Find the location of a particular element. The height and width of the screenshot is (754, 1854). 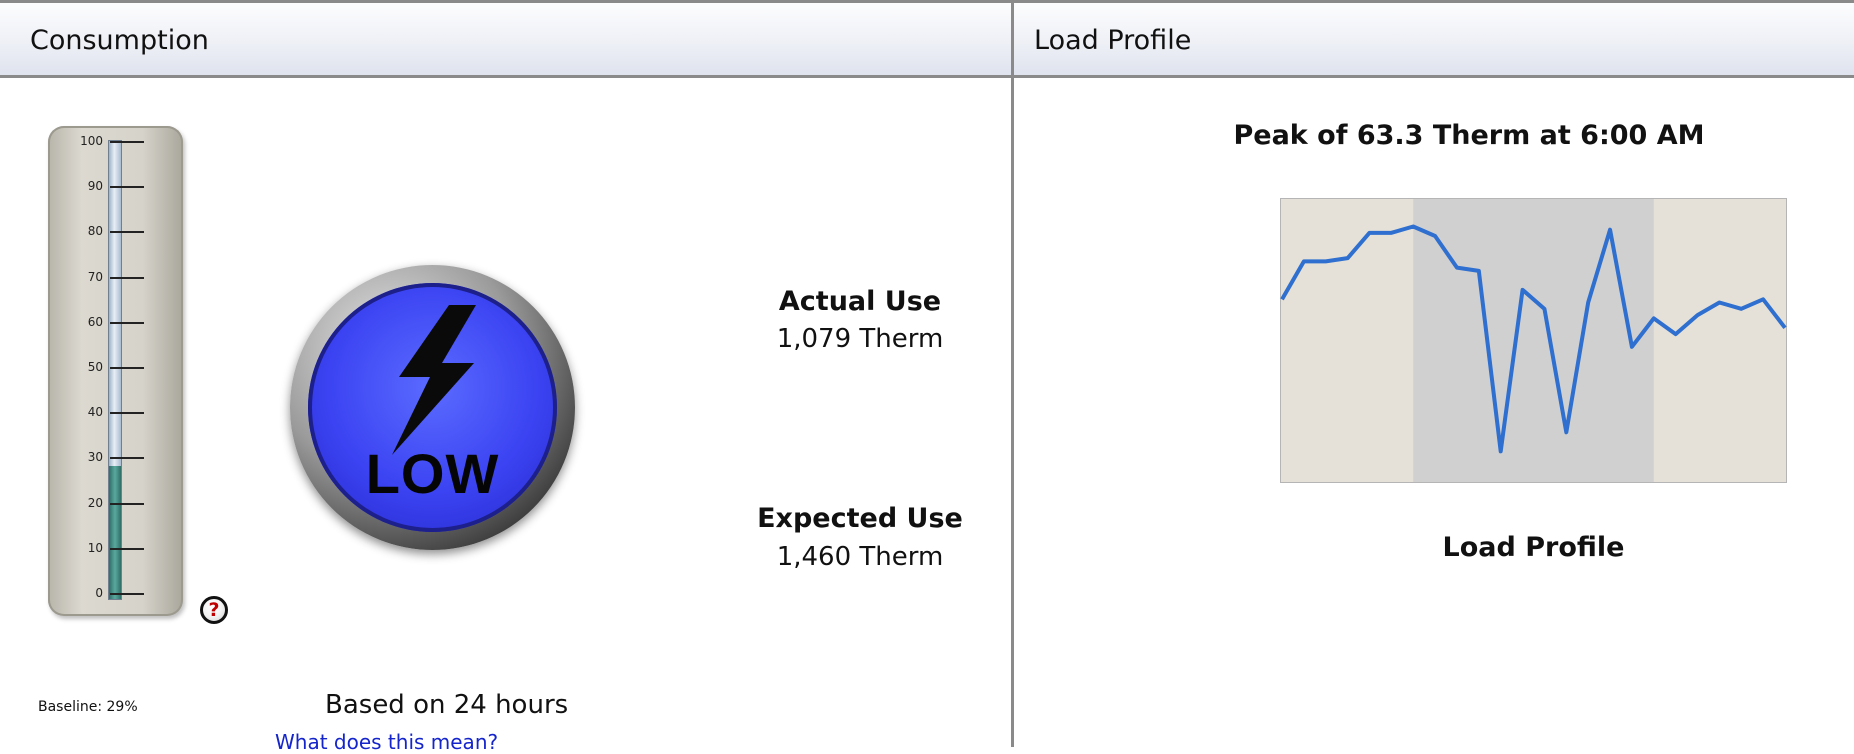

load-profile-title: Load Profile is located at coordinates (1112, 40).